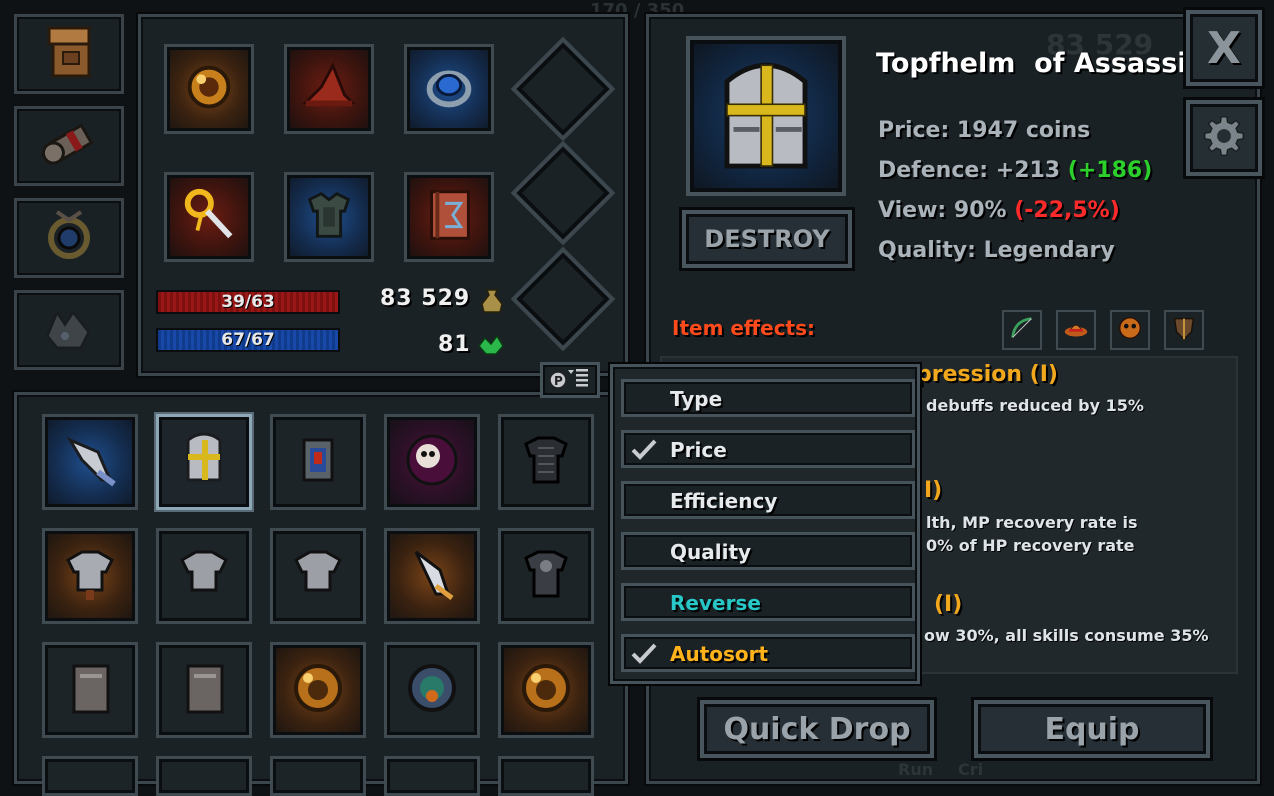 The width and height of the screenshot is (1274, 796). I want to click on hat-icon, so click(1076, 330).